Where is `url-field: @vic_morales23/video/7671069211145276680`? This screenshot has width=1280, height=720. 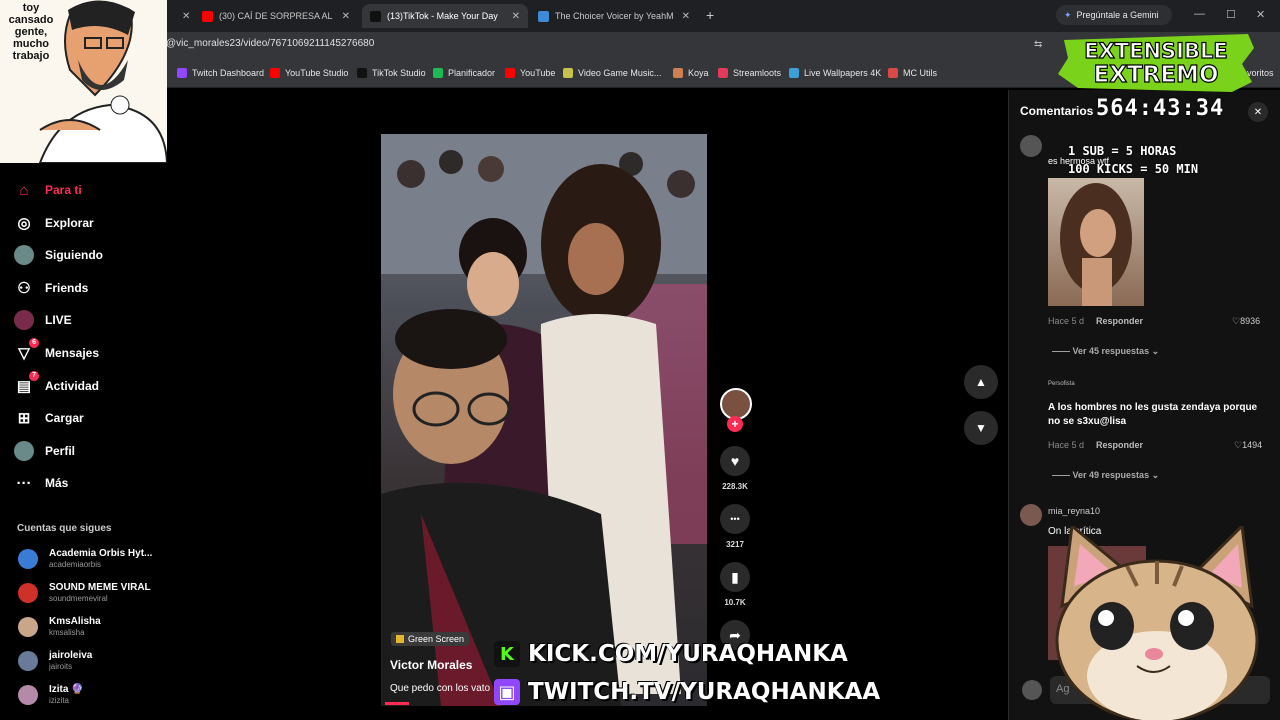
url-field: @vic_morales23/video/7671069211145276680 is located at coordinates (270, 43).